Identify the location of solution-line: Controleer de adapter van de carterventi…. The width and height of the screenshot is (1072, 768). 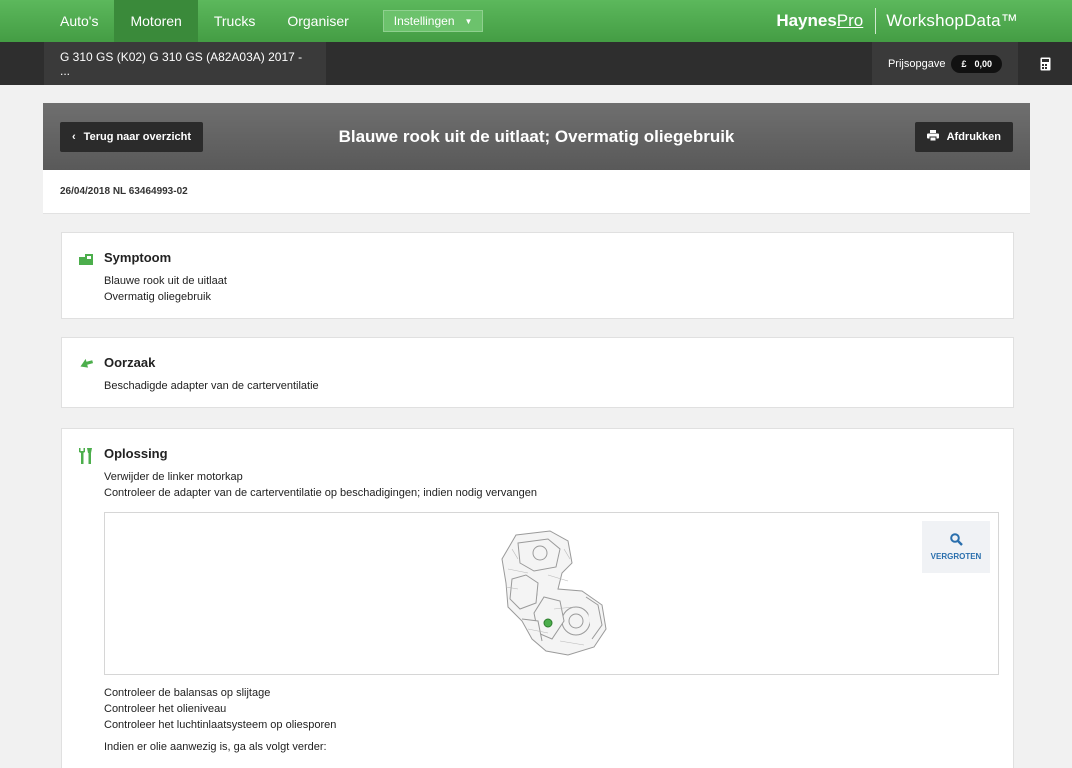
(320, 493).